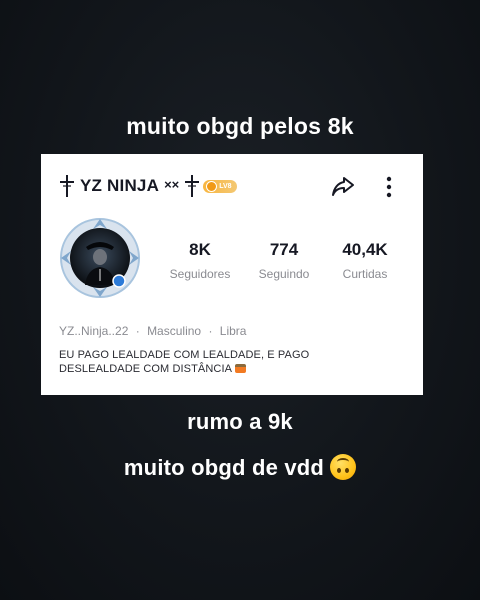  Describe the element at coordinates (343, 467) in the screenshot. I see `upside-down-face-emoji-icon` at that location.